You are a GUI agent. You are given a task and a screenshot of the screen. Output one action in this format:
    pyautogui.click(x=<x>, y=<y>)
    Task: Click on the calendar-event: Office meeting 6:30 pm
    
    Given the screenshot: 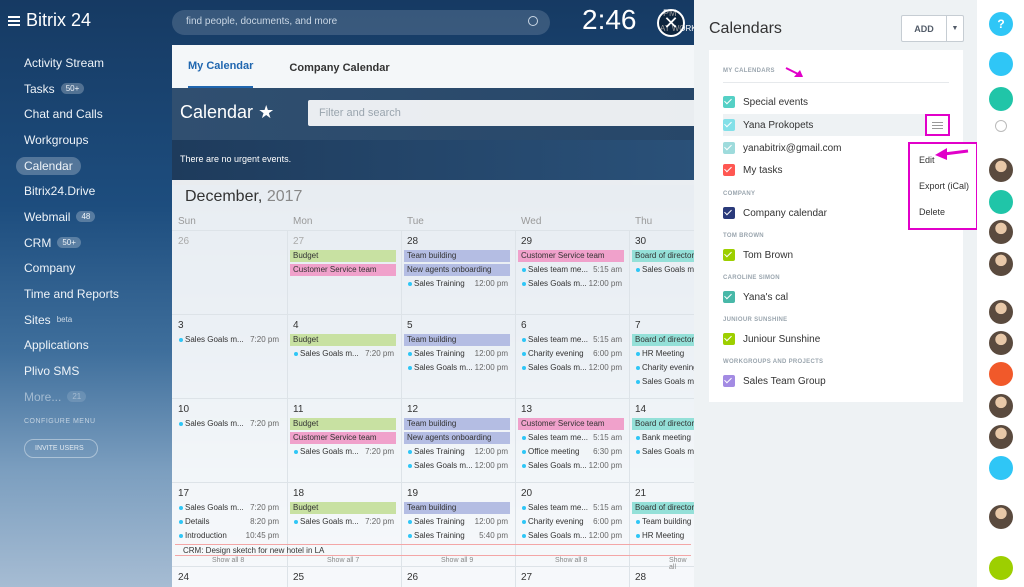 What is the action you would take?
    pyautogui.click(x=572, y=452)
    